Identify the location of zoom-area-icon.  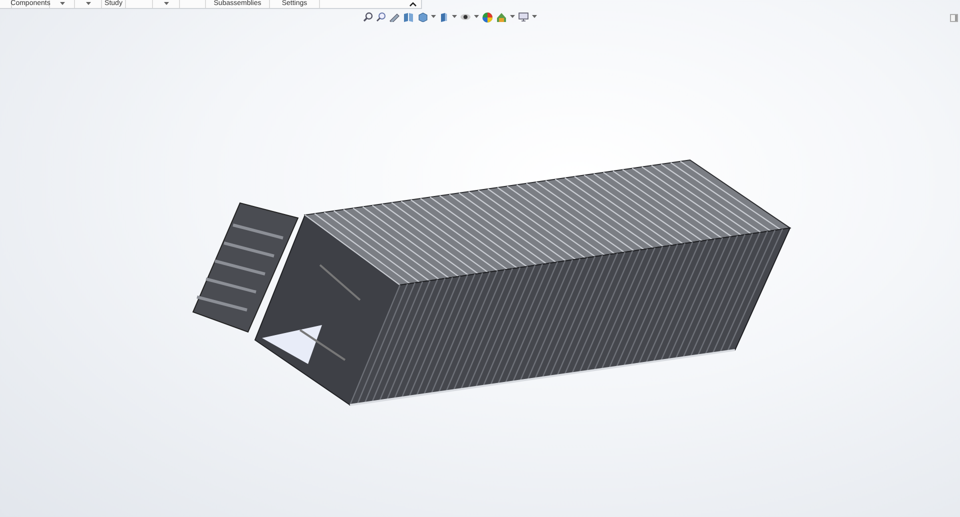
(381, 17).